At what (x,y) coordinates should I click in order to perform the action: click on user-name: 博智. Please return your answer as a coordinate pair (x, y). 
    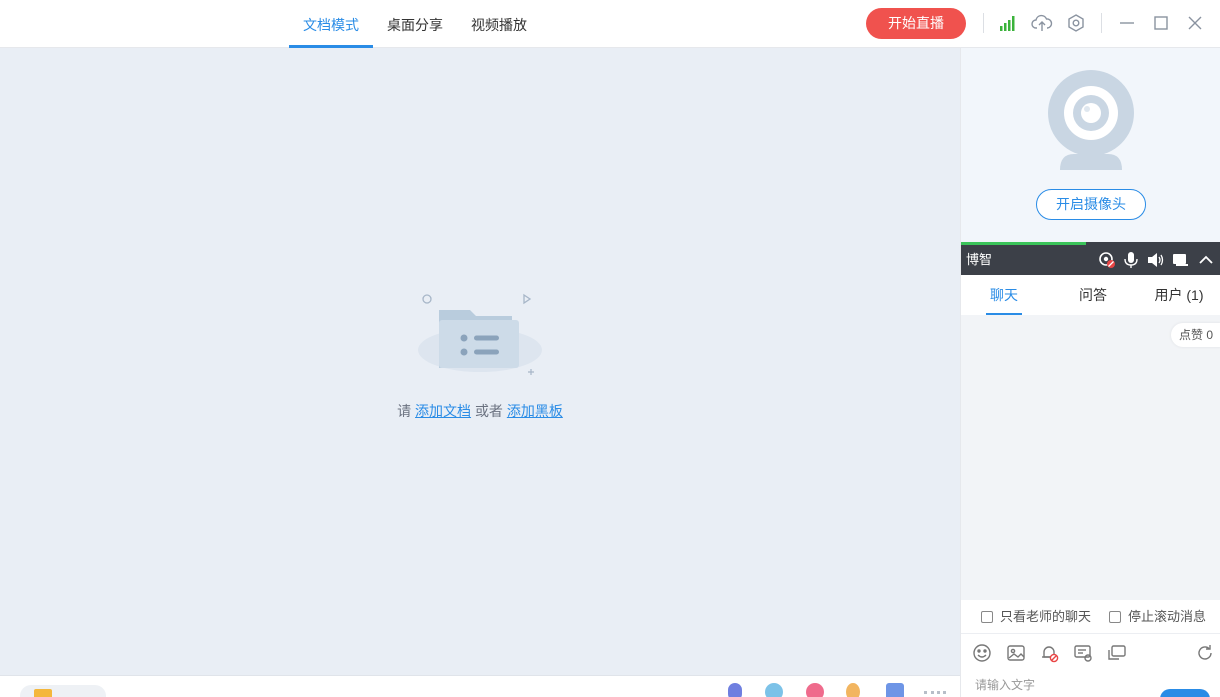
    Looking at the image, I should click on (979, 259).